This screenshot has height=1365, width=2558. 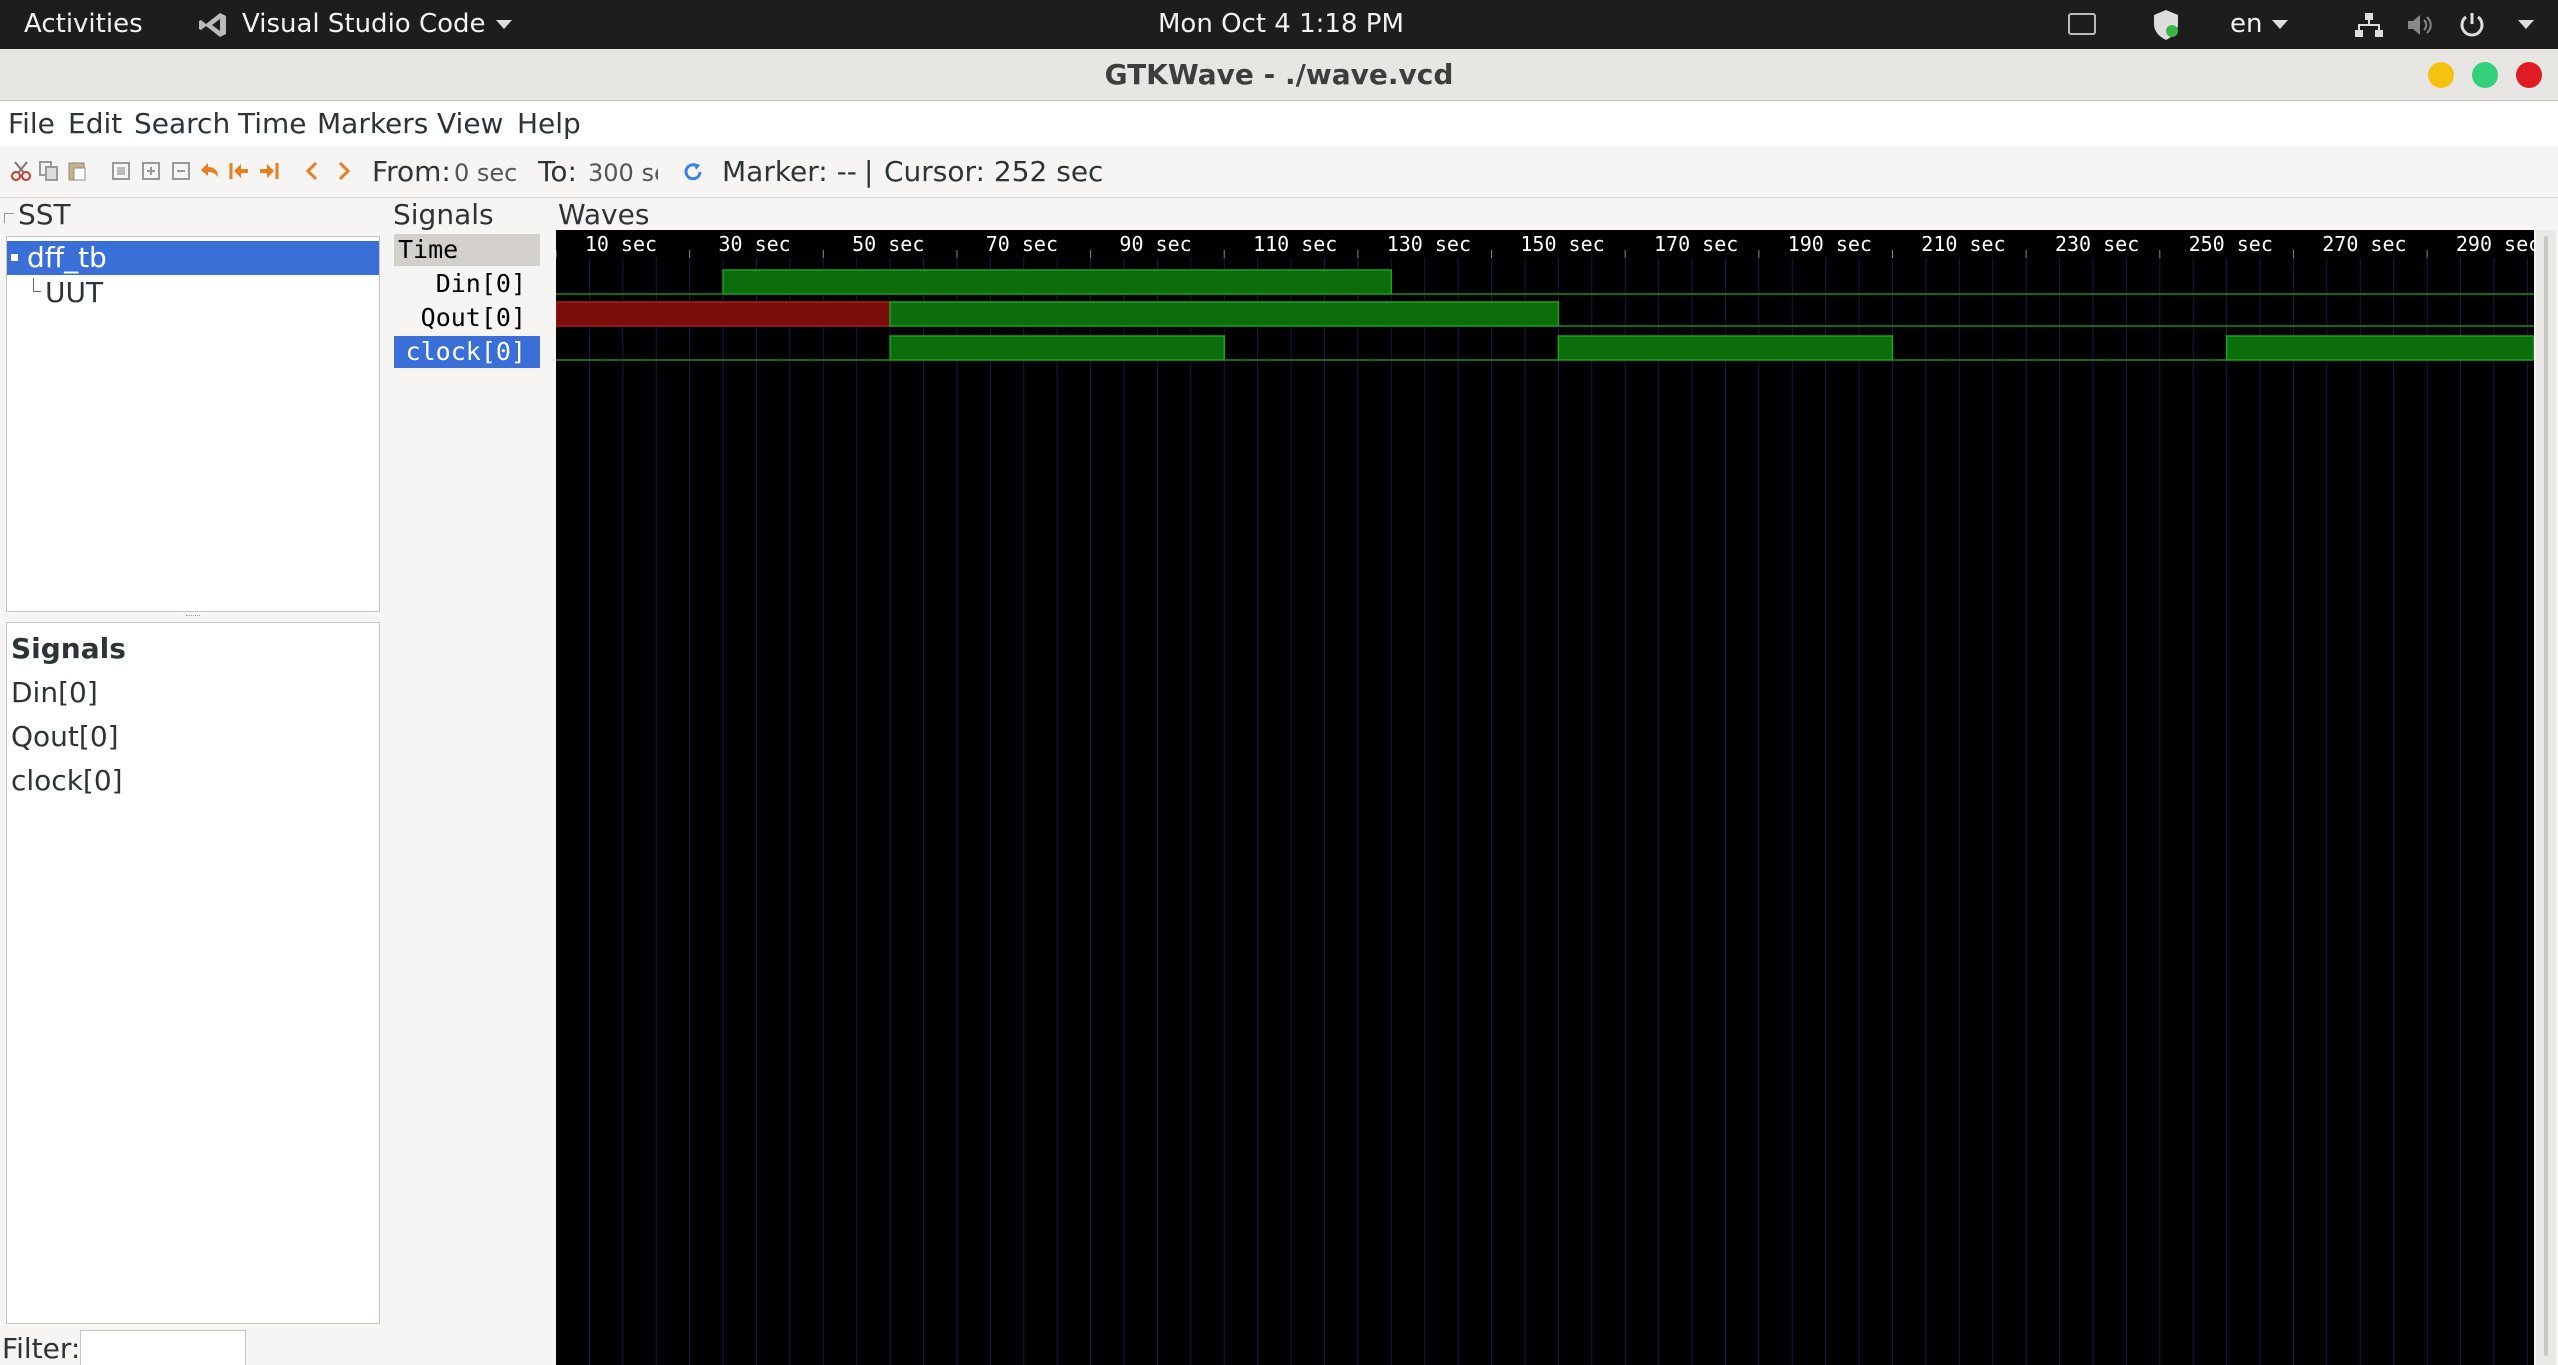 What do you see at coordinates (2231, 244) in the screenshot?
I see `tick-label: 250 sec` at bounding box center [2231, 244].